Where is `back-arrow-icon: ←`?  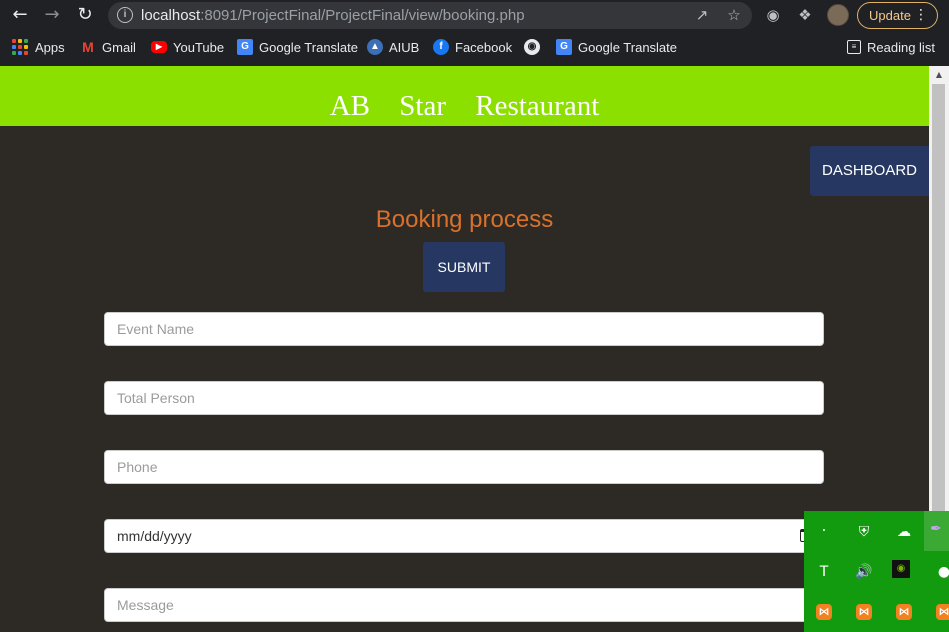
back-arrow-icon: ← is located at coordinates (20, 15).